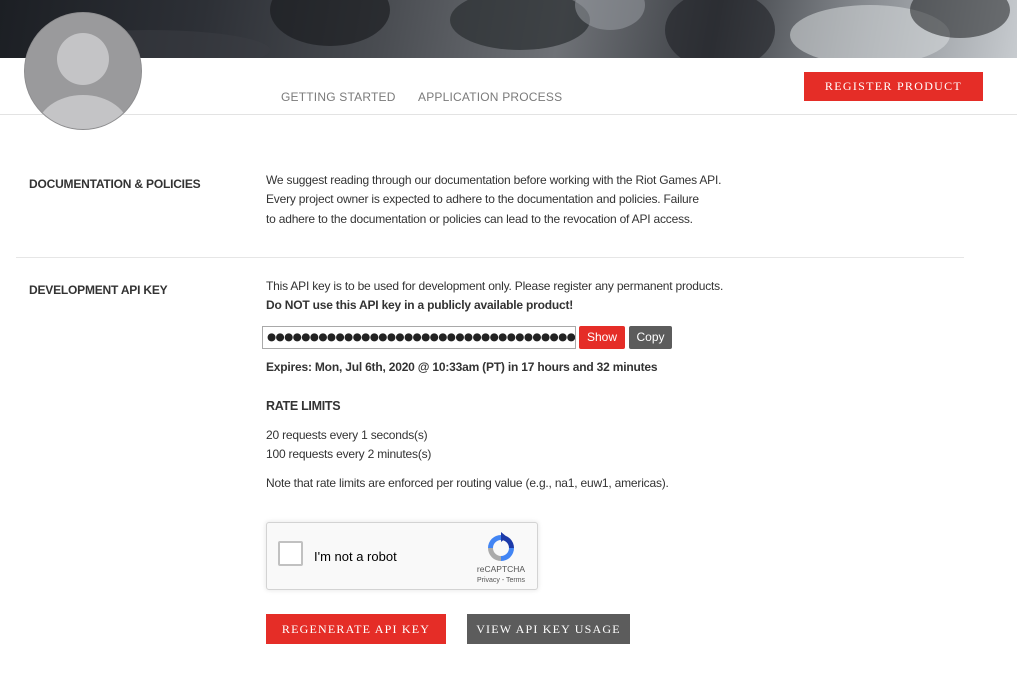 The width and height of the screenshot is (1017, 673). I want to click on recaptcha-privacy-terms-link: Privacy - Terms, so click(501, 580).